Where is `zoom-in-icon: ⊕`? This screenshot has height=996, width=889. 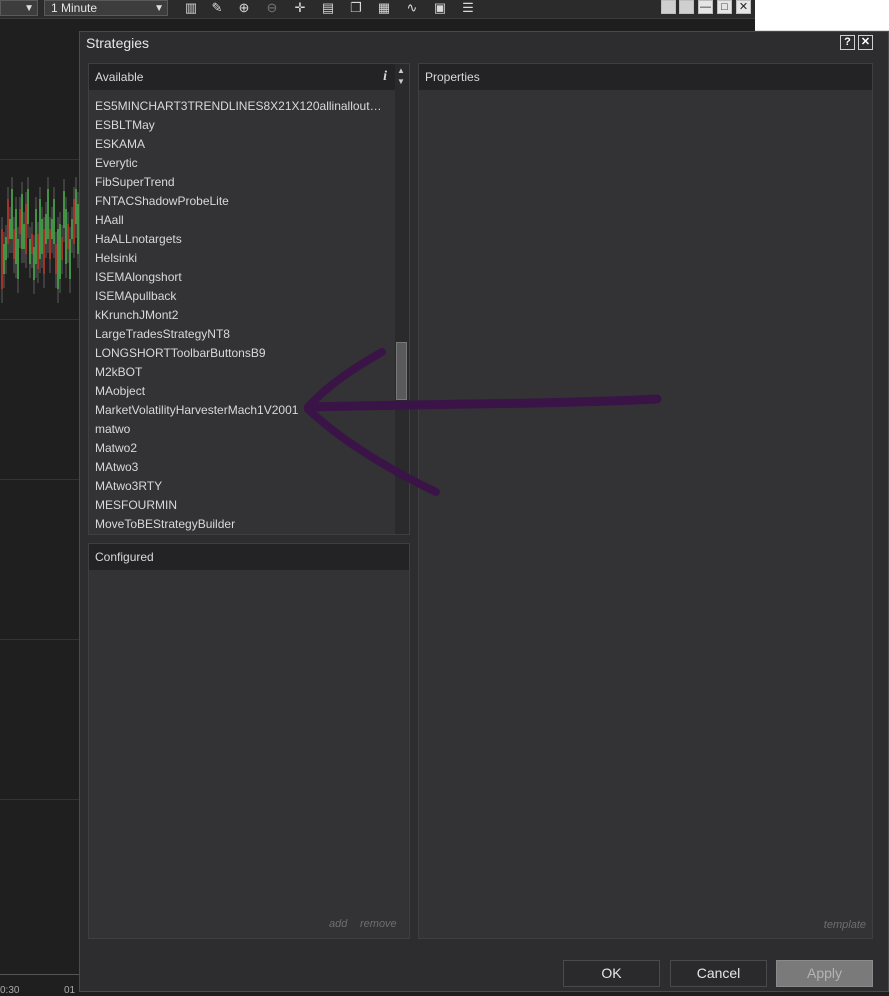 zoom-in-icon: ⊕ is located at coordinates (244, 8).